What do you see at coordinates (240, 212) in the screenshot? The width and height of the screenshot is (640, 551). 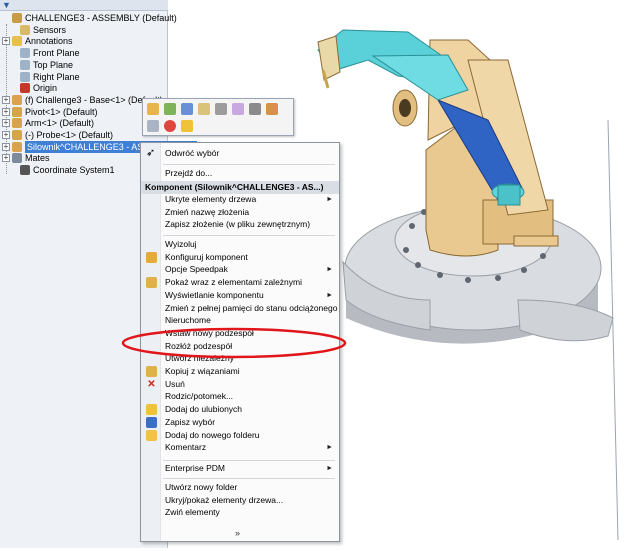 I see `menu-item: Zmień nazwę złożenia` at bounding box center [240, 212].